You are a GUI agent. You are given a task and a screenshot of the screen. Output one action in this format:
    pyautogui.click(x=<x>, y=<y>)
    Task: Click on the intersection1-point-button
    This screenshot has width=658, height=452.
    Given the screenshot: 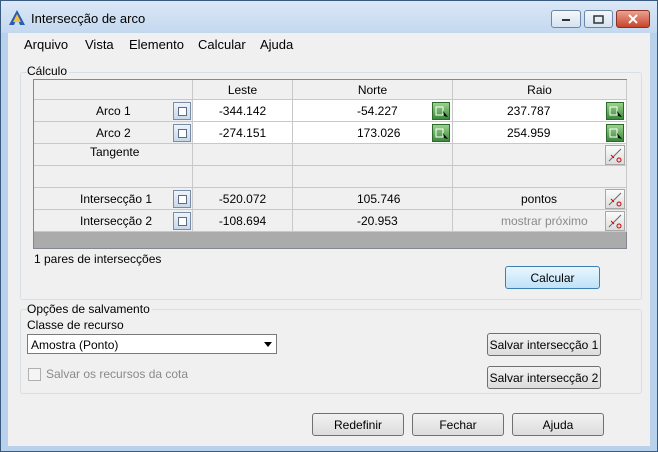 What is the action you would take?
    pyautogui.click(x=615, y=199)
    